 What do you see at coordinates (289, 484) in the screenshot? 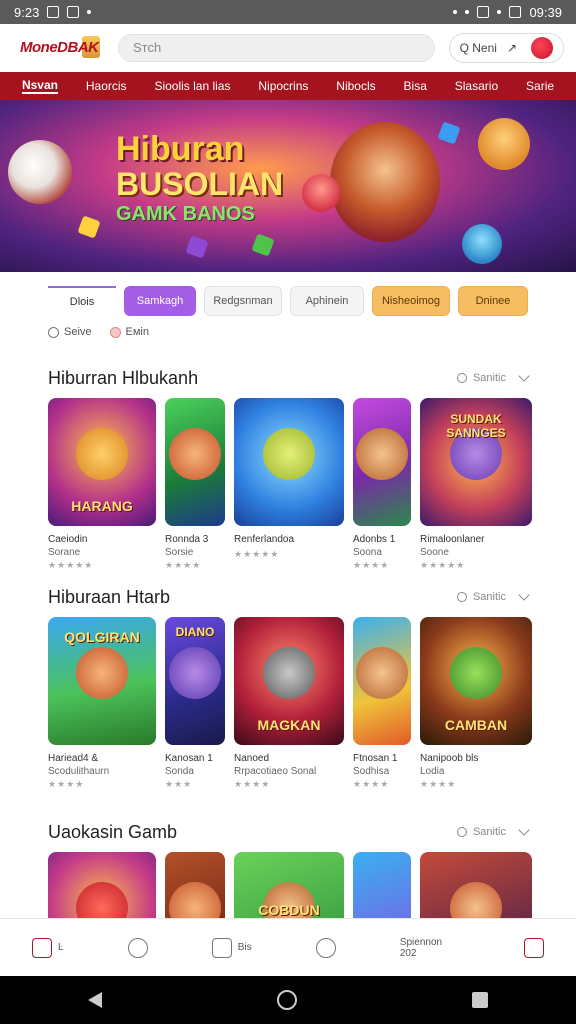
I see `game-card: Renferlandoa ★★★★★` at bounding box center [289, 484].